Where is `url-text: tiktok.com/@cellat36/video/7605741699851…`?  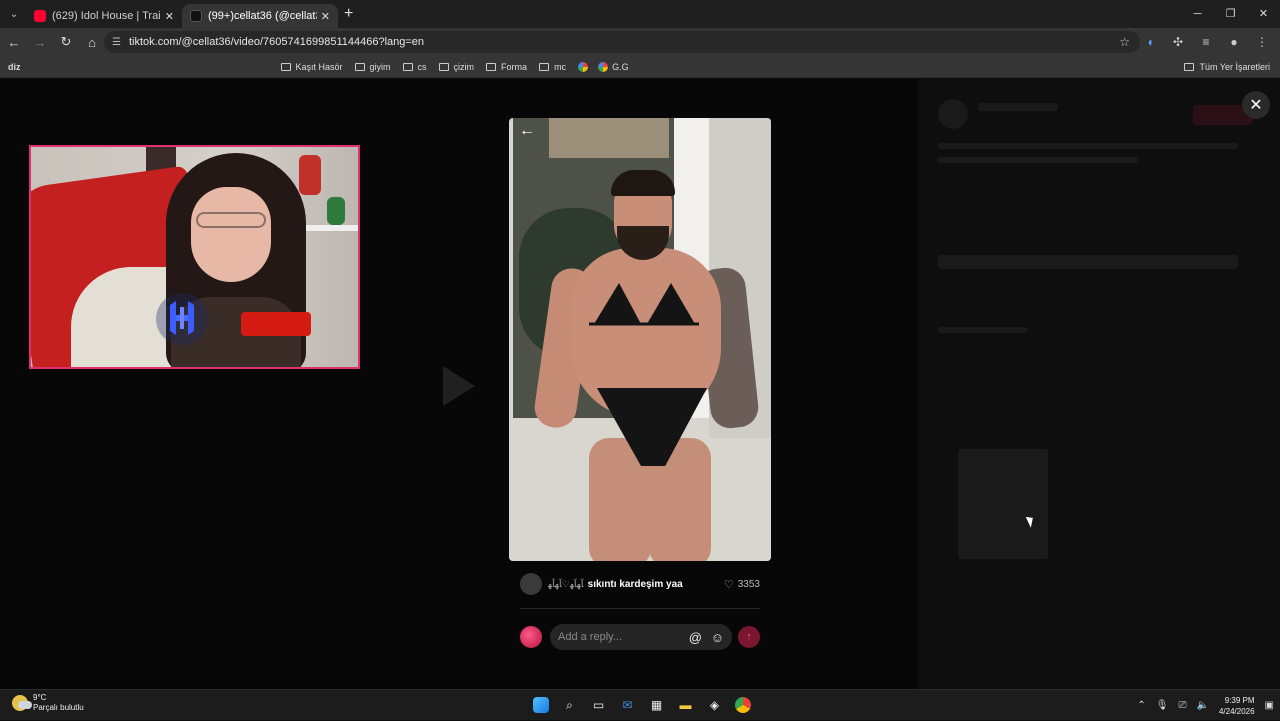
url-text: tiktok.com/@cellat36/video/7605741699851… is located at coordinates (276, 42).